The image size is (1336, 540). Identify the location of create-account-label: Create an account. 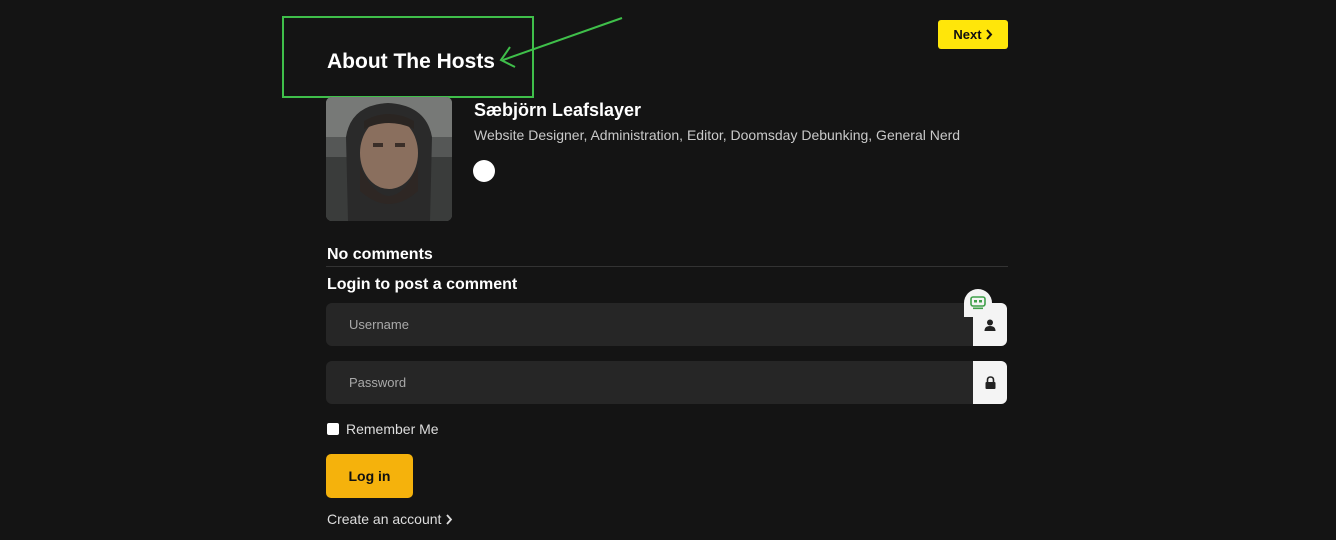
(384, 519).